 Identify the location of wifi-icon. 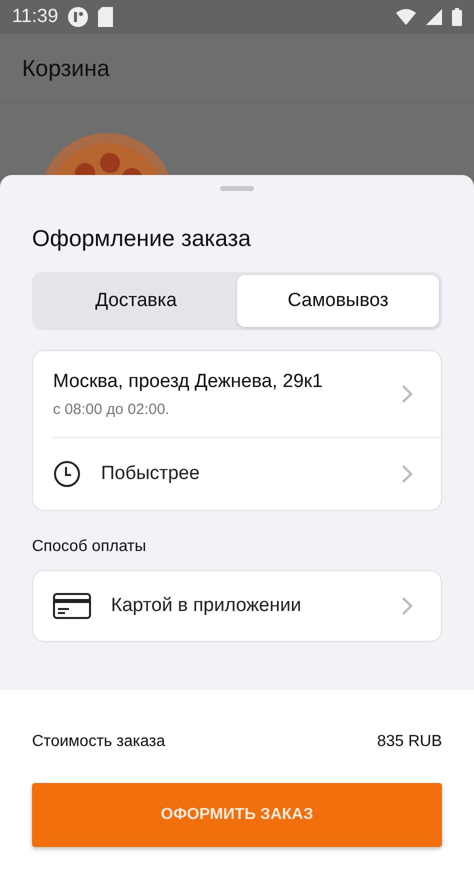
(406, 17).